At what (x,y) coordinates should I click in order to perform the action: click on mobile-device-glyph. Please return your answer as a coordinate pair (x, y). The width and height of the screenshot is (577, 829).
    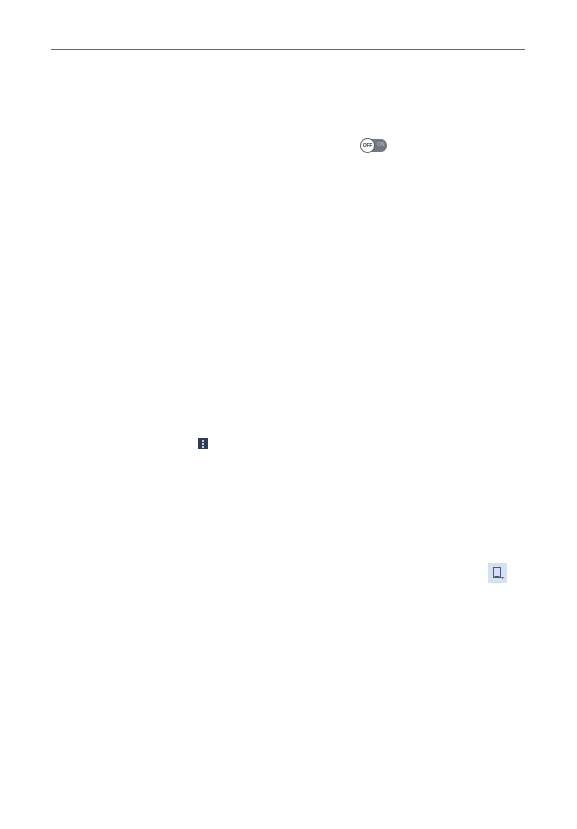
    Looking at the image, I should click on (498, 573).